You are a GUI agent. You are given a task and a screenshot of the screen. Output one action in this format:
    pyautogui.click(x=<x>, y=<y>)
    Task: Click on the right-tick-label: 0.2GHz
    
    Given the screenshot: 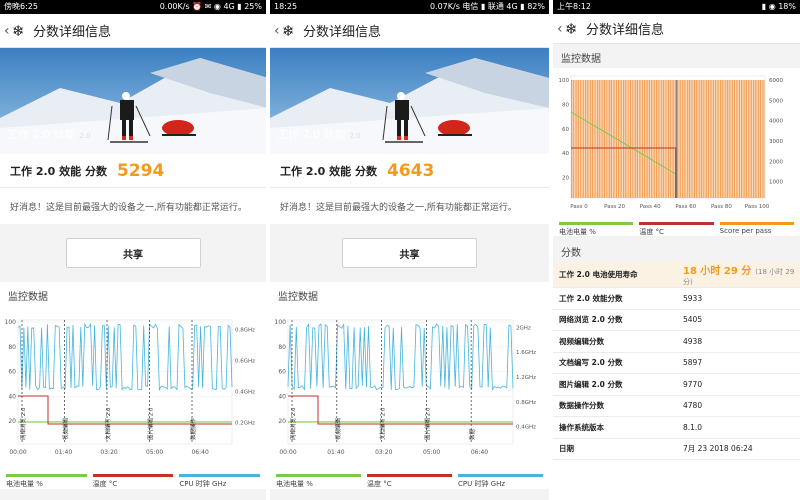 What is the action you would take?
    pyautogui.click(x=245, y=423)
    